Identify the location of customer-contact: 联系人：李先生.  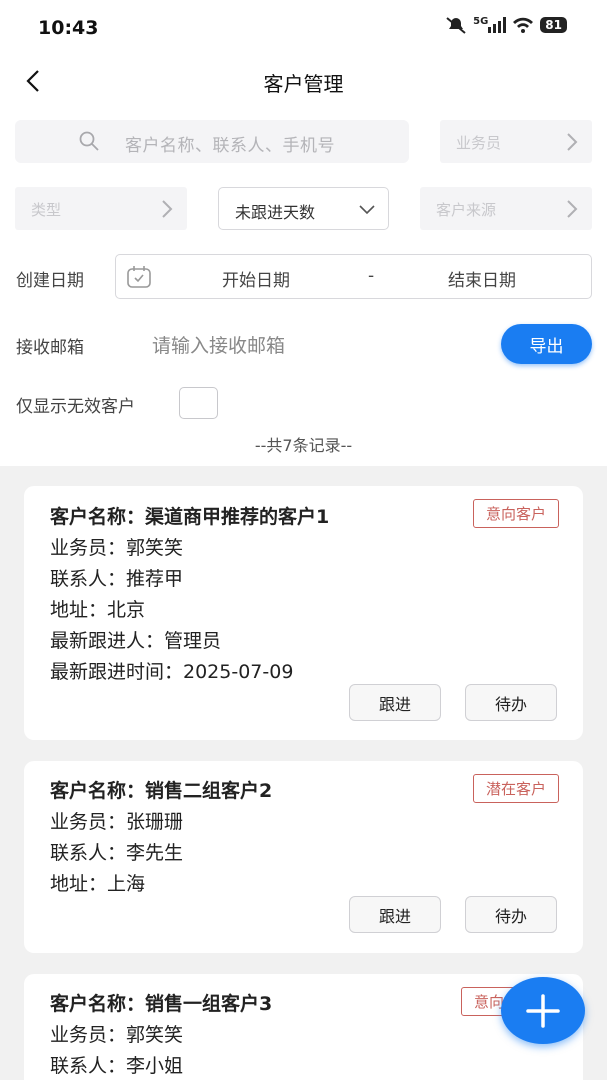
(117, 853).